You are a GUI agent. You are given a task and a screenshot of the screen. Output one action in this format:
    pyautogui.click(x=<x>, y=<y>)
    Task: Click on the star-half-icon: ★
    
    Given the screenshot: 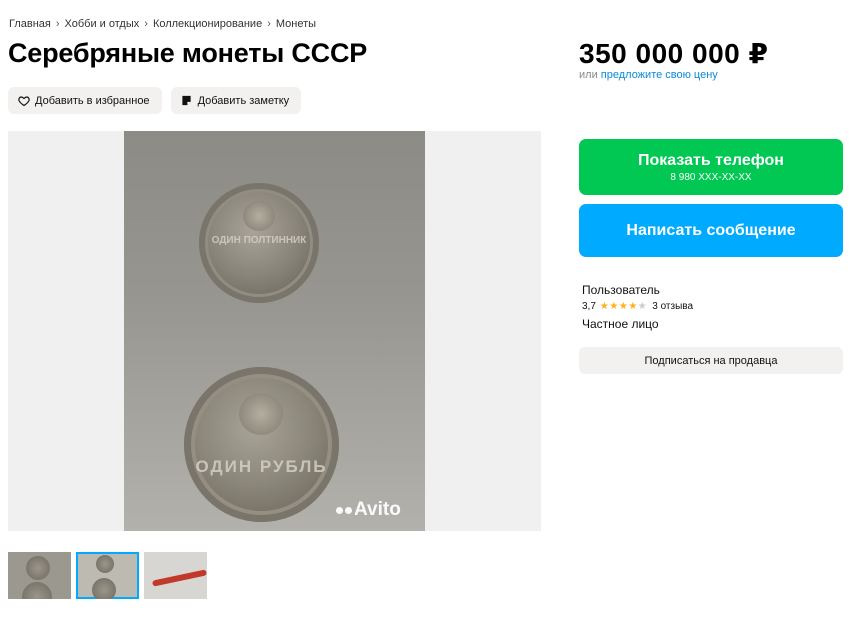 What is the action you would take?
    pyautogui.click(x=633, y=306)
    